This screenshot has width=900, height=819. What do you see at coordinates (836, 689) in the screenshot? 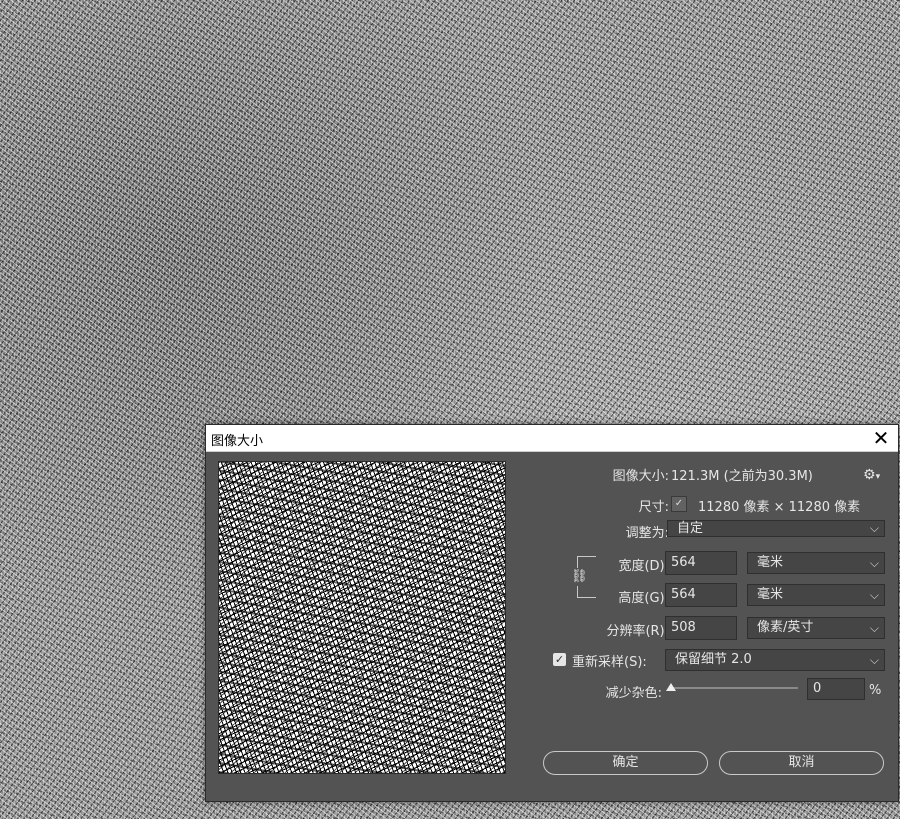
I see `reduce-noise-input: 0` at bounding box center [836, 689].